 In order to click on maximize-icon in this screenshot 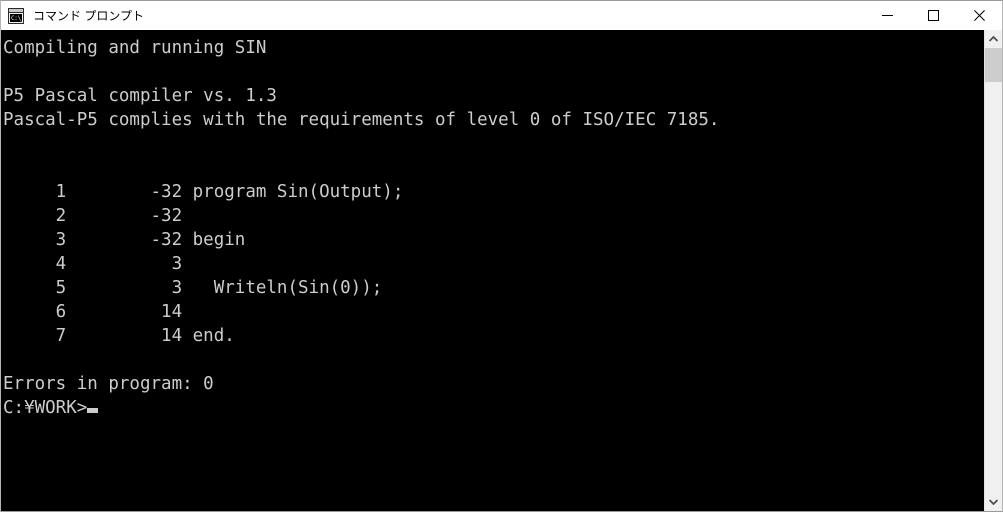, I will do `click(933, 15)`.